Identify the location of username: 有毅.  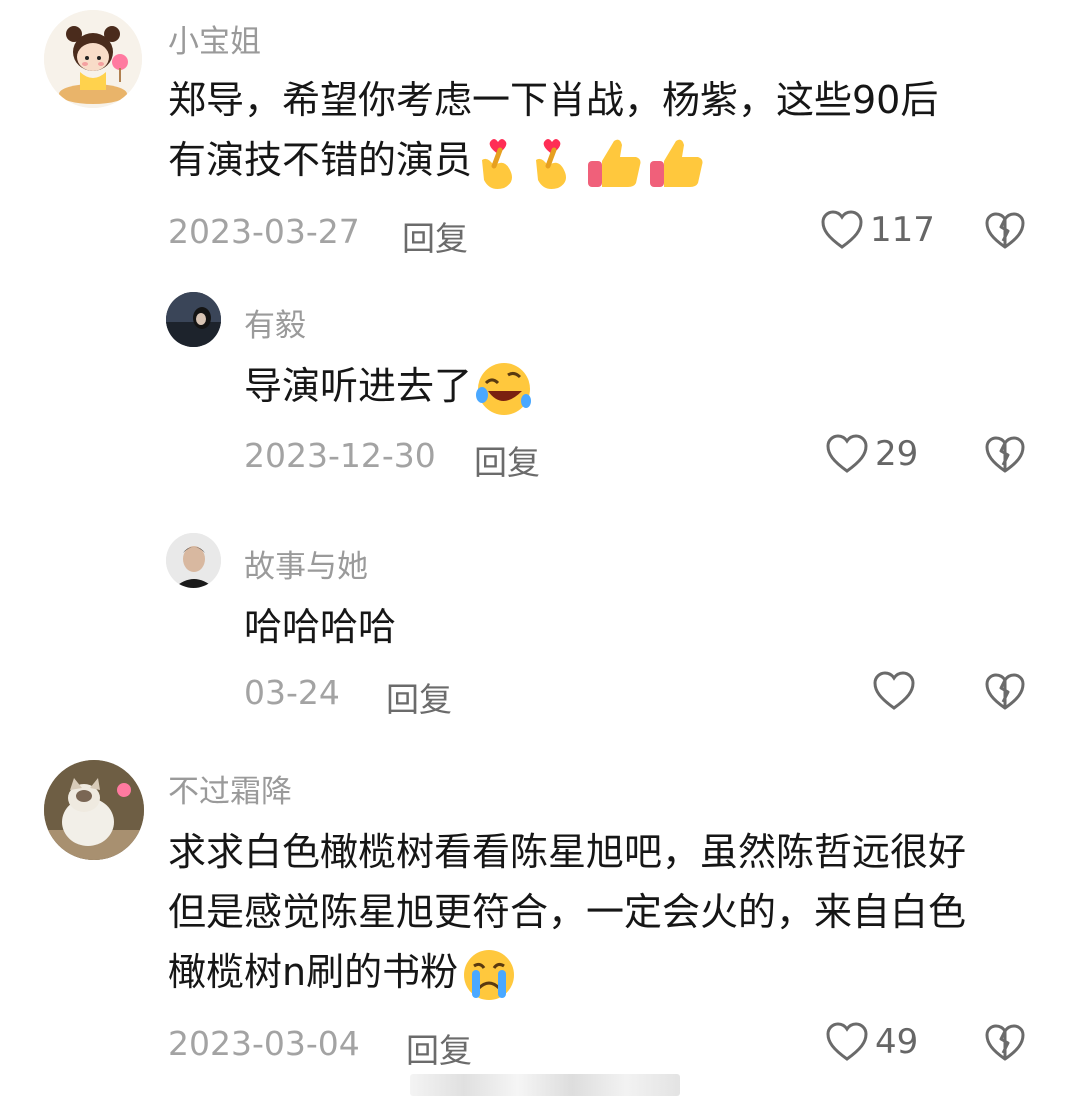
(275, 322).